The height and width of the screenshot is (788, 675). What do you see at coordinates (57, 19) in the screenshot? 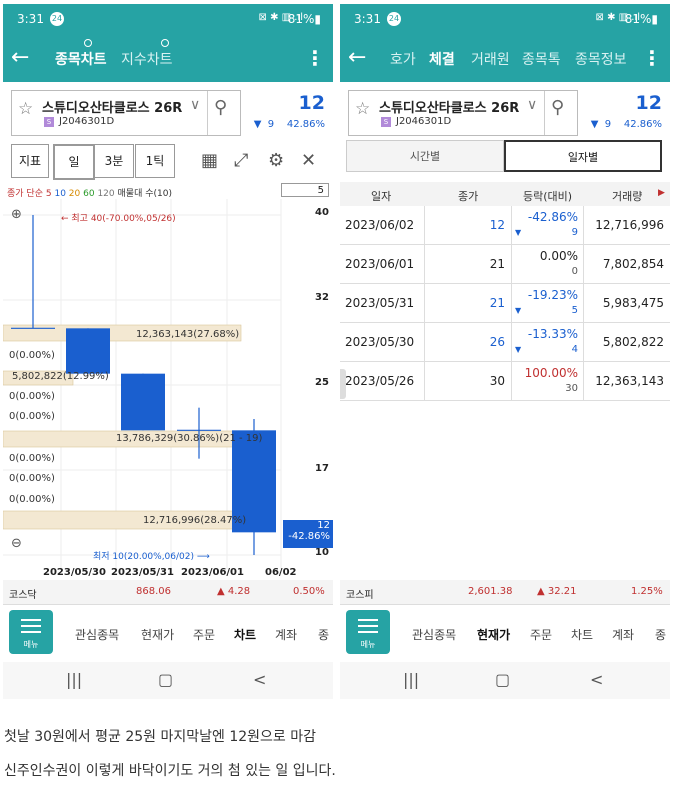
I see `notification-badge: 24` at bounding box center [57, 19].